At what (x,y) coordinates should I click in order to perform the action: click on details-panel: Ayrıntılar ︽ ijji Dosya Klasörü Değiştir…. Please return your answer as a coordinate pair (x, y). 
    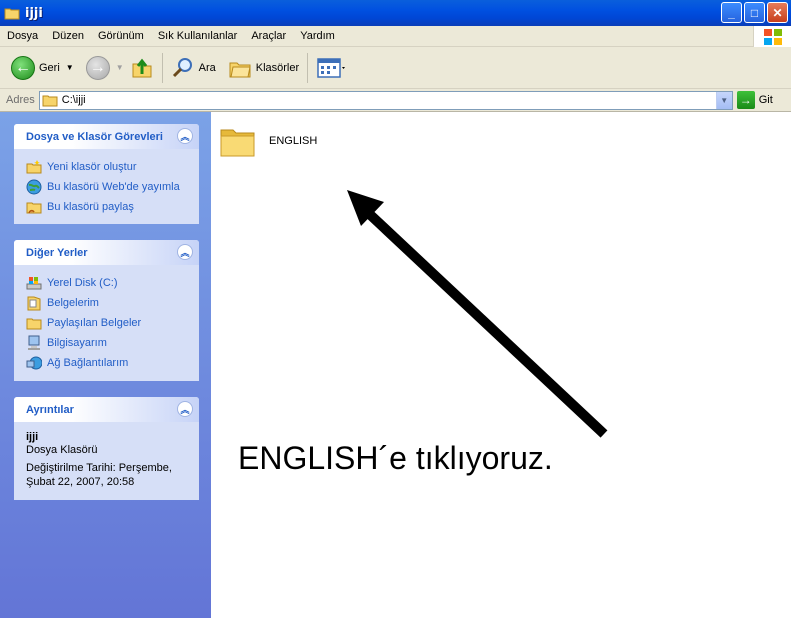
    Looking at the image, I should click on (106, 448).